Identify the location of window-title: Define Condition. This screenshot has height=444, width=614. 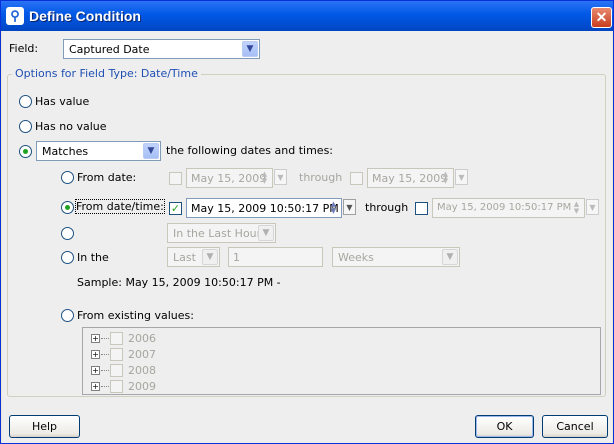
(85, 16).